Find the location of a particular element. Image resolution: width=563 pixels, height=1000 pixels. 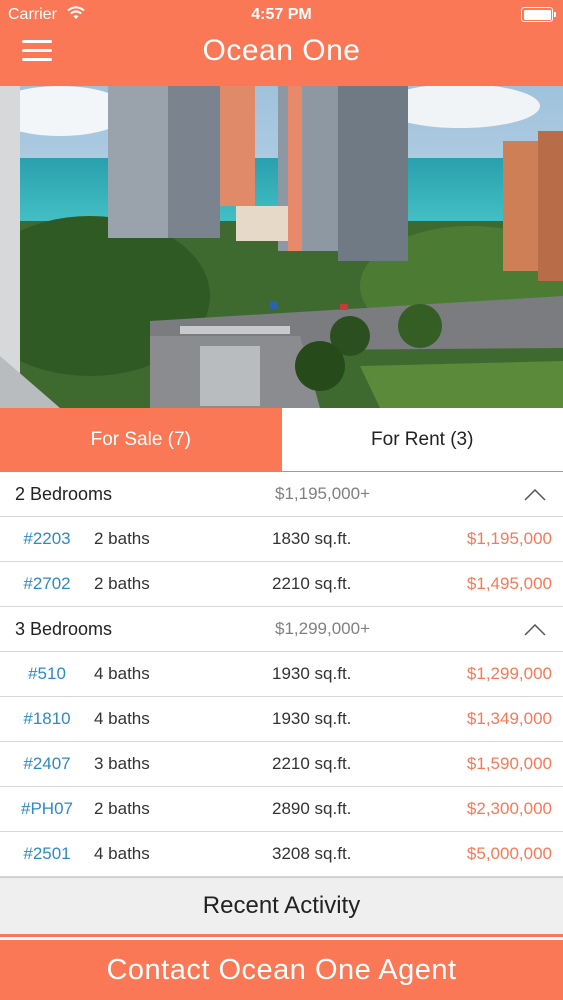

status-bar: Carrier 4:57 PM is located at coordinates (281, 15).